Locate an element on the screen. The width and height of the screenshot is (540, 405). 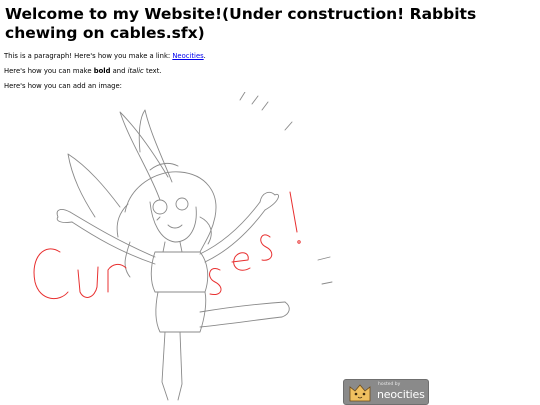
neocities-cat-icon is located at coordinates (360, 393).